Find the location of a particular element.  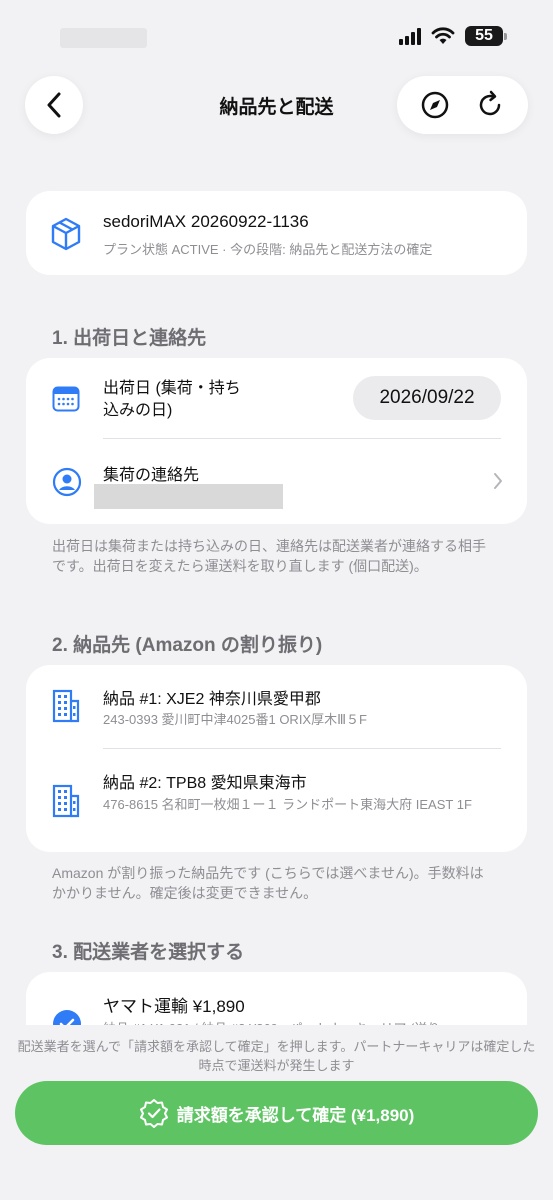

ship-date-contact-card: 出荷日 (集荷・持ち込みの日) 2026/09/22 集荷の連絡先 is located at coordinates (276, 441).